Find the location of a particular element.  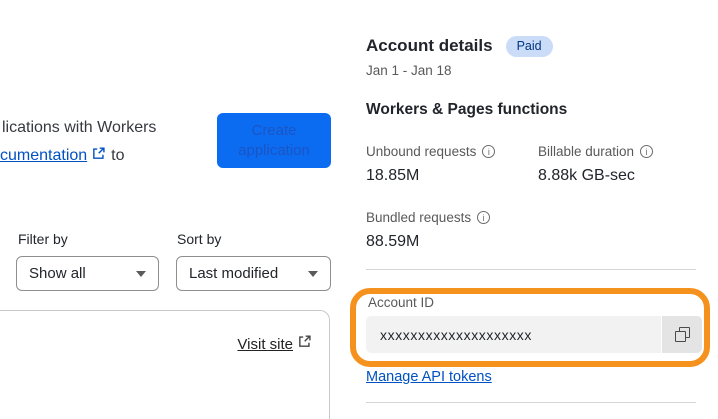

account-details-header: Account details Paid is located at coordinates (459, 46).